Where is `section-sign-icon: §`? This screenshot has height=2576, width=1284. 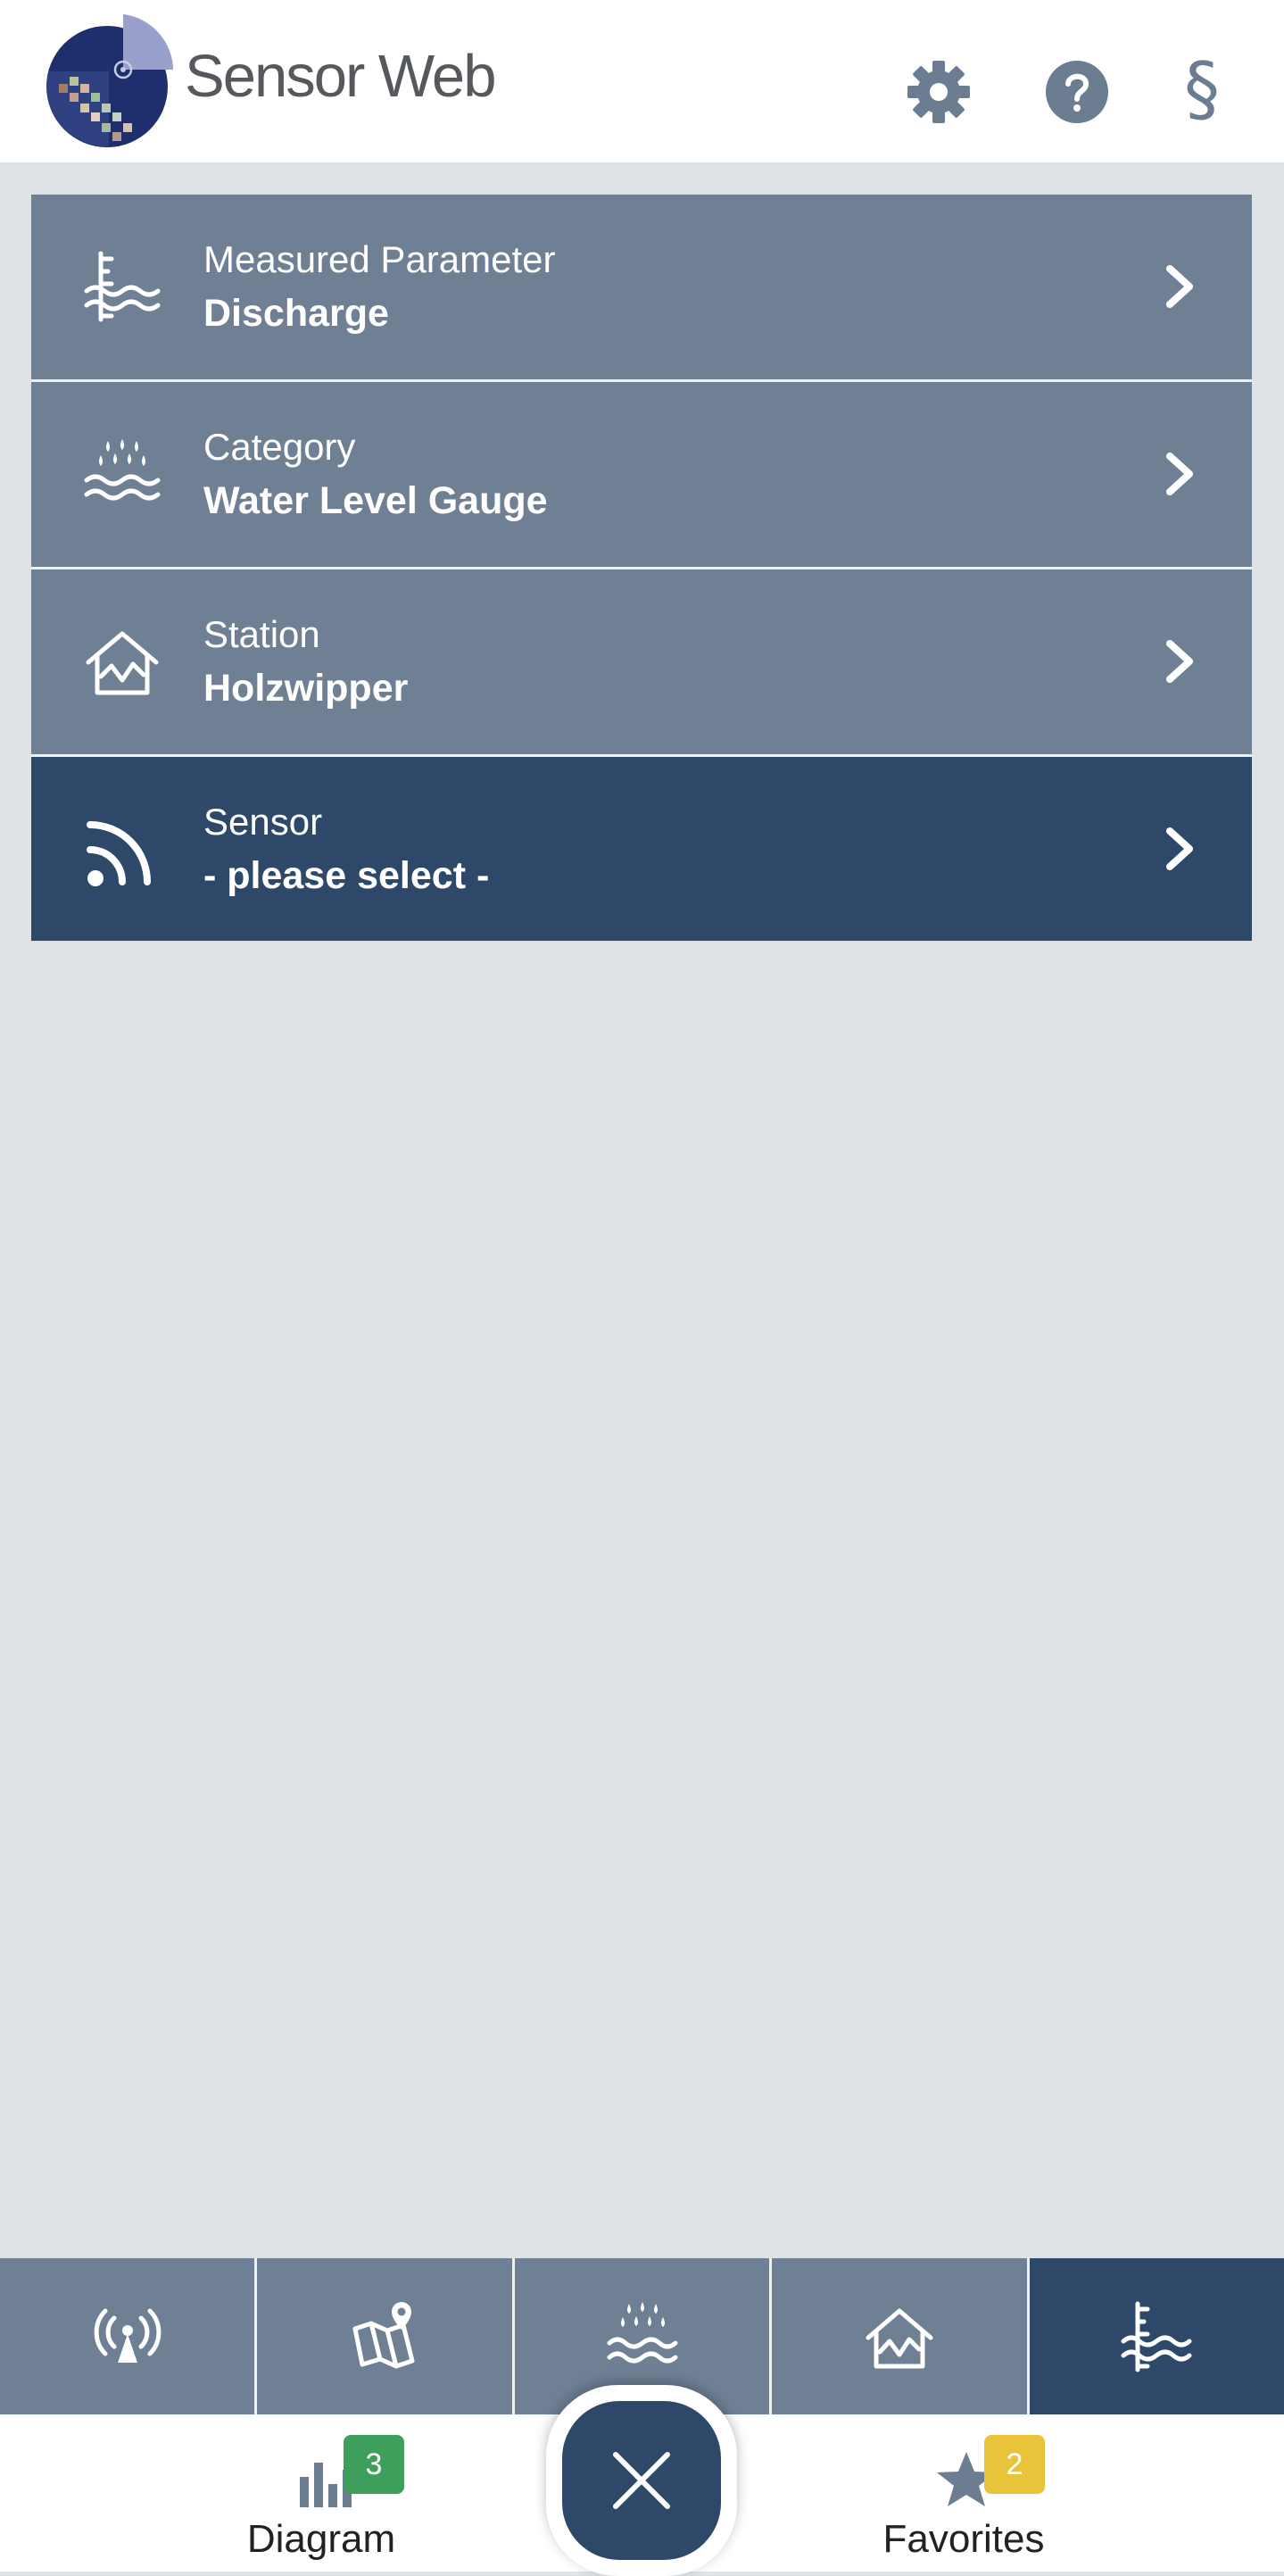
section-sign-icon: § is located at coordinates (1202, 89).